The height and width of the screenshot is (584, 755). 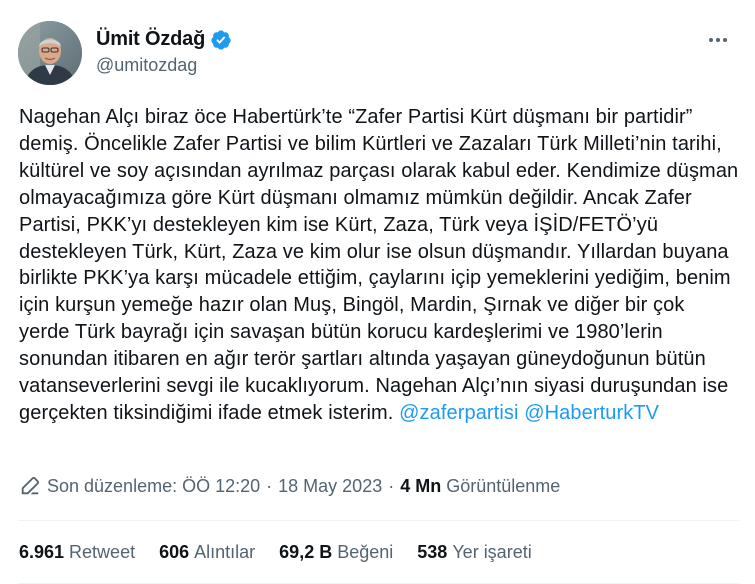 I want to click on views-label: Görüntülenme, so click(x=503, y=485).